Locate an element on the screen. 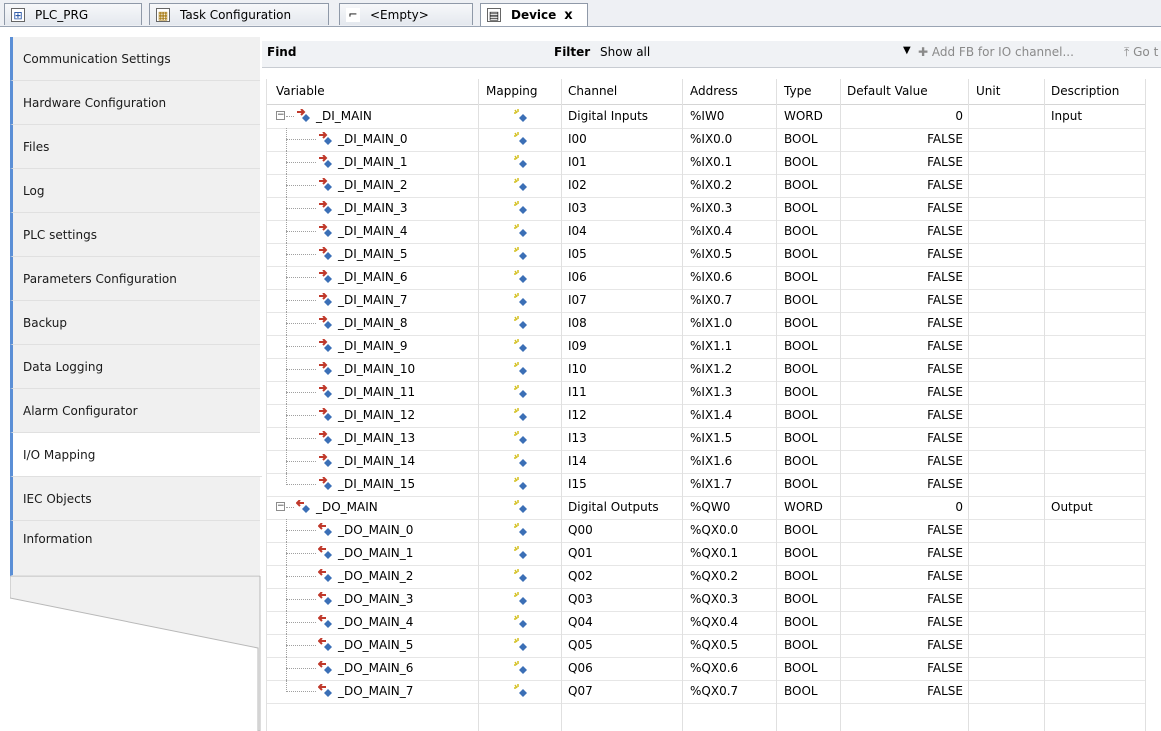 The image size is (1161, 731). table-row: _DO_MAIN_0 Q00 %QX0.0 BOOL FALSE is located at coordinates (706, 531).